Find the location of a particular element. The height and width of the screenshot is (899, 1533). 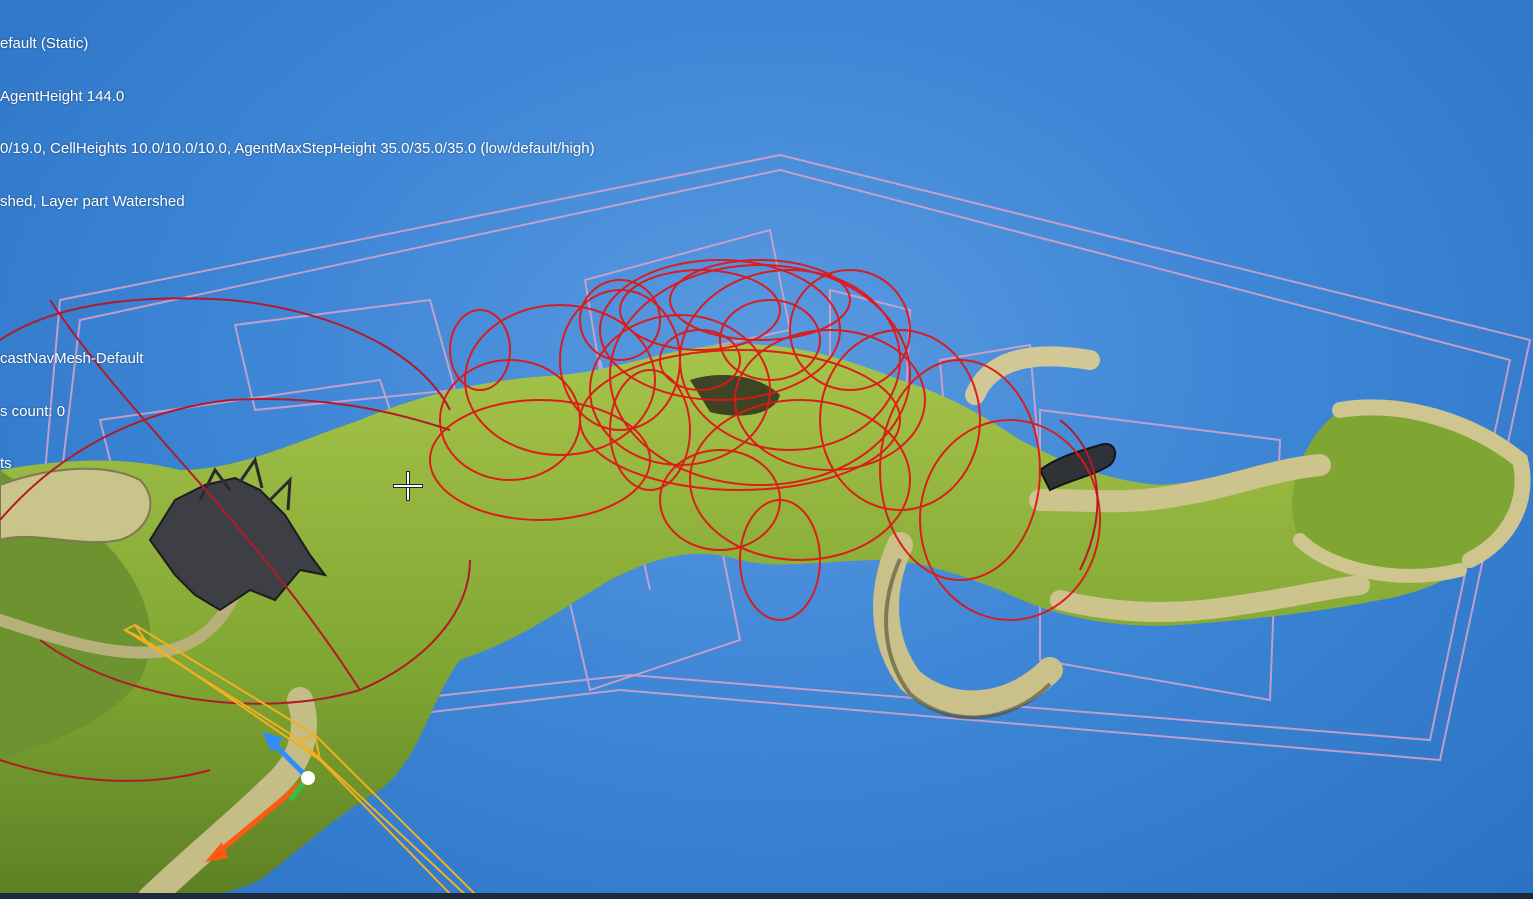

viewport-bottom-edge is located at coordinates (766, 896).